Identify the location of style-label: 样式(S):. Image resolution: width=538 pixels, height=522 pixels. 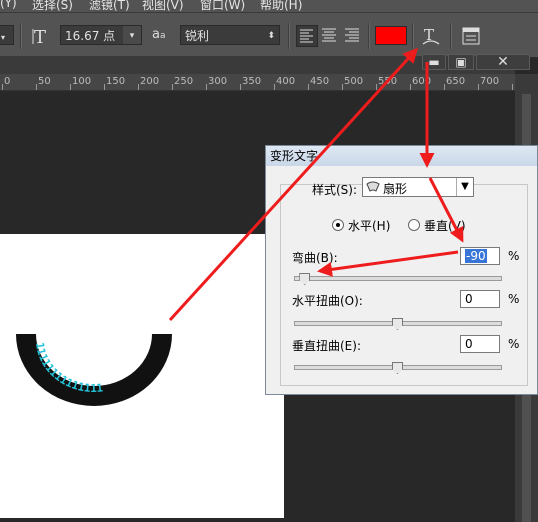
(335, 190).